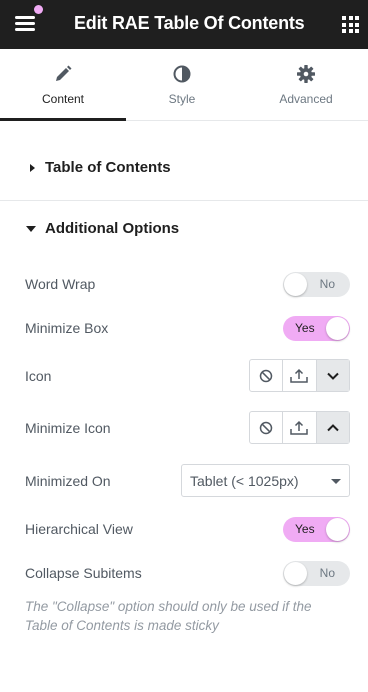 This screenshot has height=692, width=368. Describe the element at coordinates (244, 481) in the screenshot. I see `select-value: Tablet (< 1025px)` at that location.